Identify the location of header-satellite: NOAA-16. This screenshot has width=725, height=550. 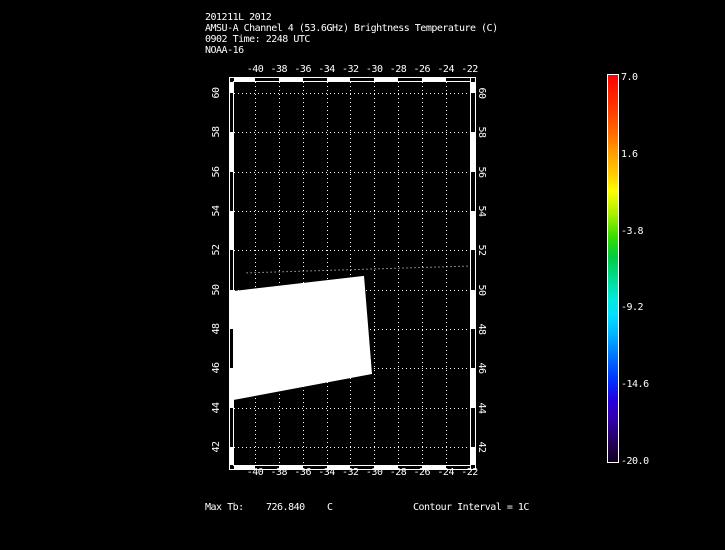
(224, 50).